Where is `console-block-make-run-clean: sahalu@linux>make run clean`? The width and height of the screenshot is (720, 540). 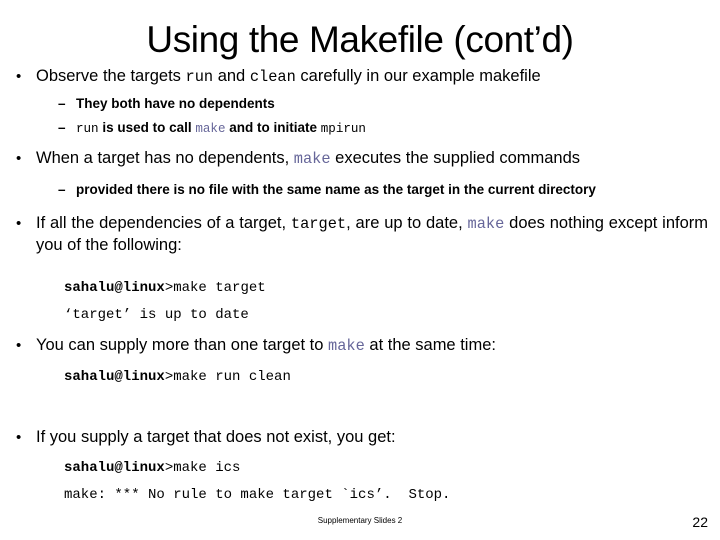 console-block-make-run-clean: sahalu@linux>make run clean is located at coordinates (358, 377).